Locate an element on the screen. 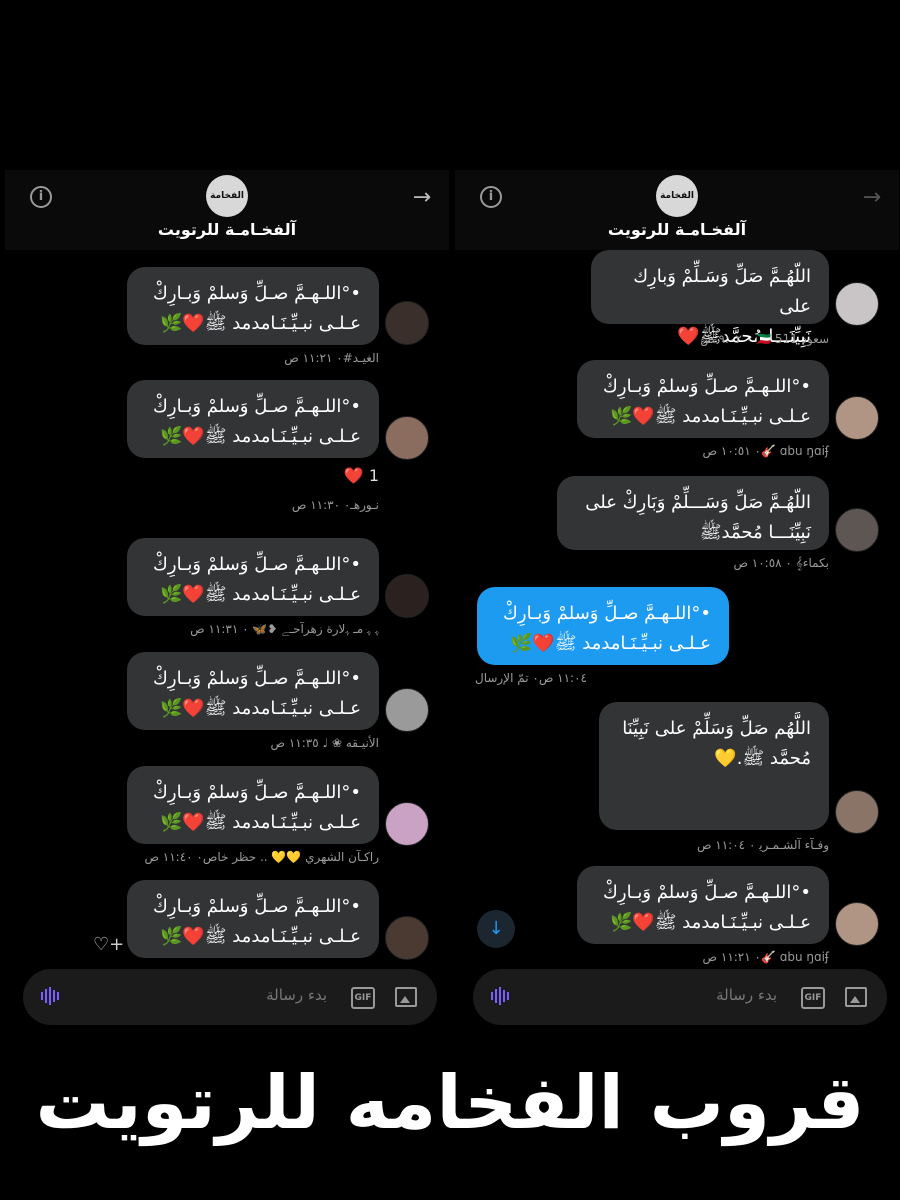  reaction-badge: ❤️ 1 is located at coordinates (361, 475).